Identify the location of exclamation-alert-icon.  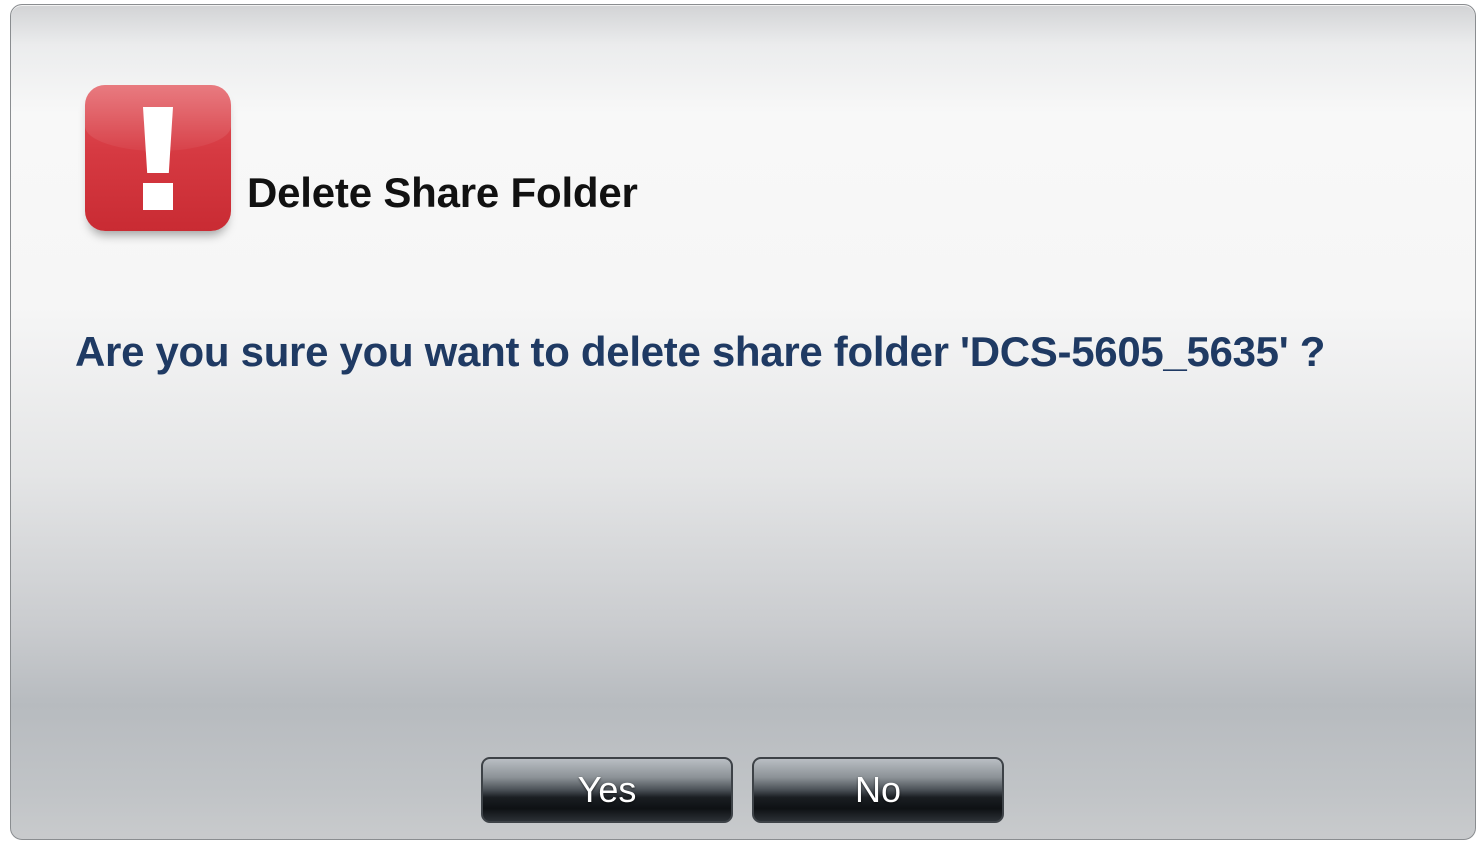
(158, 158).